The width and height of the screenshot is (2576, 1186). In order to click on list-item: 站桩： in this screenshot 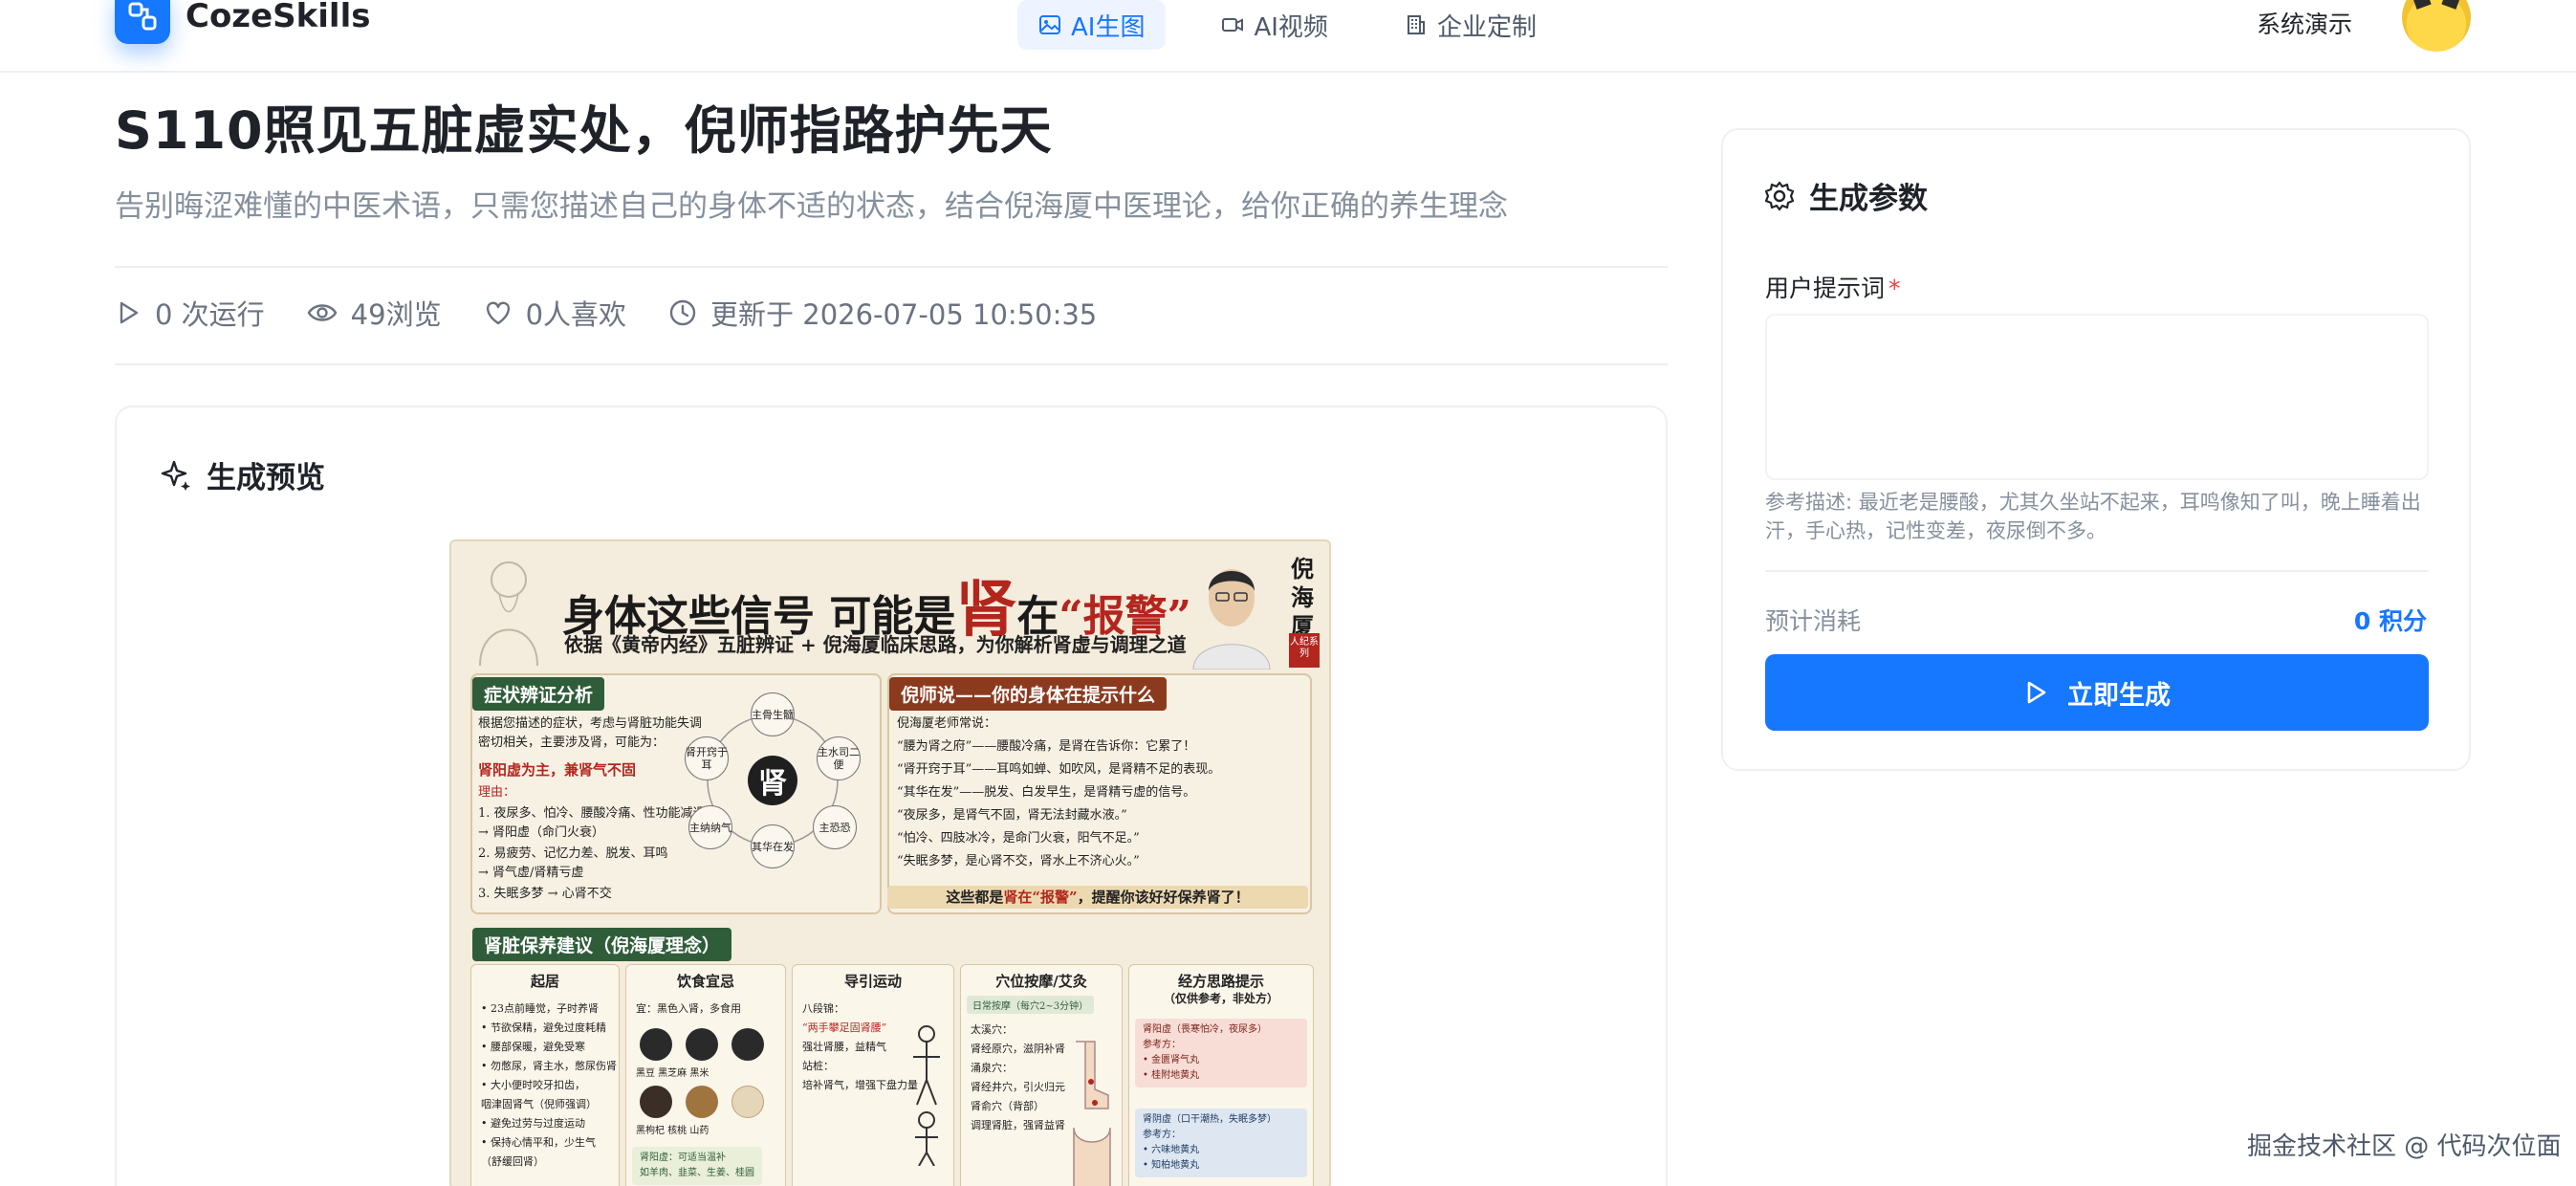, I will do `click(818, 1066)`.